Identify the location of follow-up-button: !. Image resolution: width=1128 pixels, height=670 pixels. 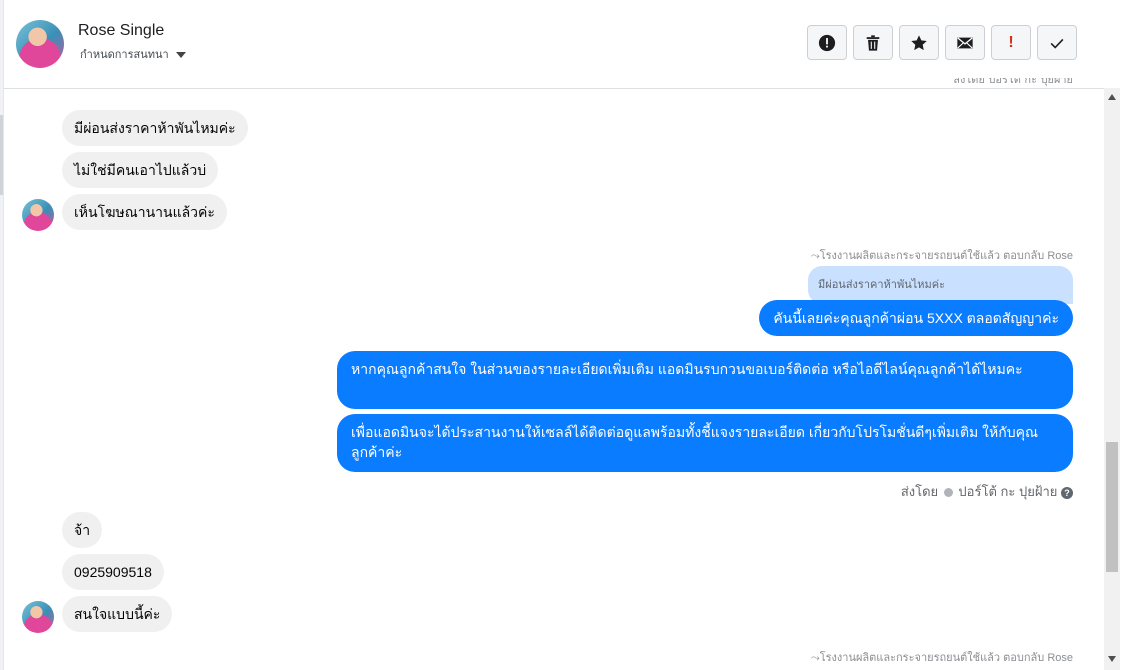
(1011, 42).